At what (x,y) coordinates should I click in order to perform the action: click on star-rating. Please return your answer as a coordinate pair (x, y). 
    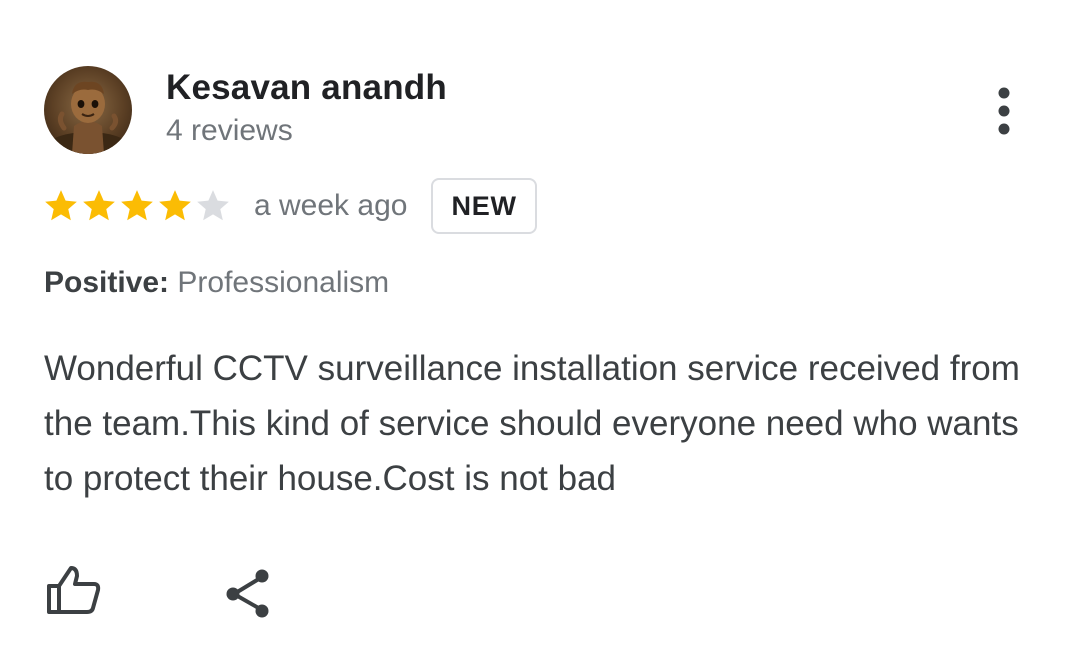
    Looking at the image, I should click on (137, 206).